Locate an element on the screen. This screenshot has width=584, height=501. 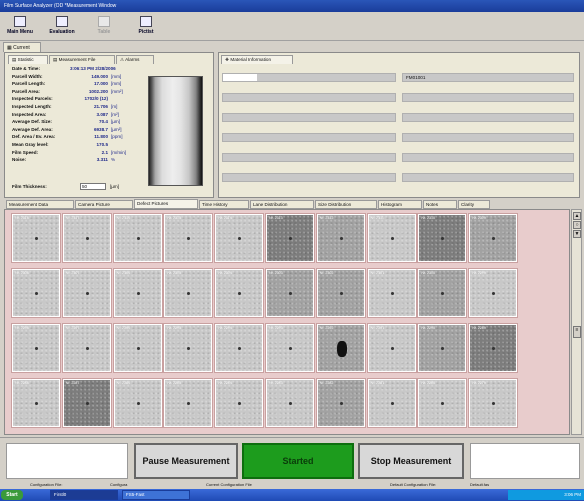
tab-alarms: ⚠ Alarms is located at coordinates (135, 59).